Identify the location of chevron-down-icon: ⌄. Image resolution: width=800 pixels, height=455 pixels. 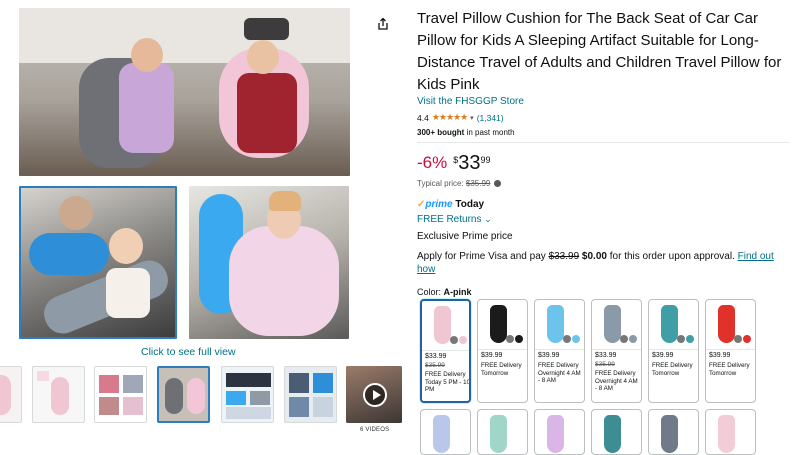
(488, 219).